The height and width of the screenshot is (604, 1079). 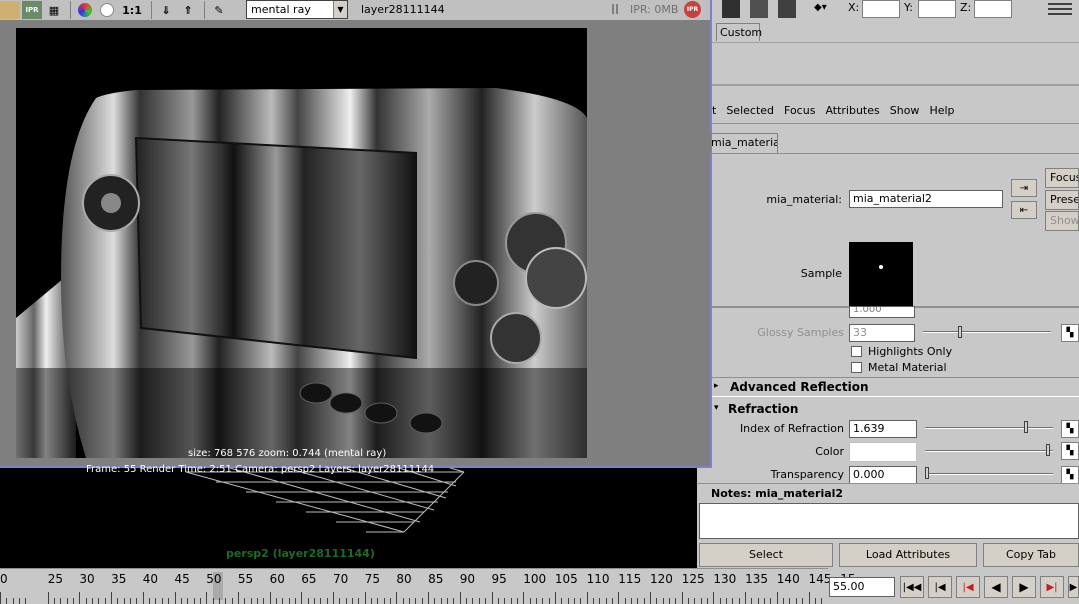 What do you see at coordinates (85, 10) in the screenshot?
I see `color-channels-icon` at bounding box center [85, 10].